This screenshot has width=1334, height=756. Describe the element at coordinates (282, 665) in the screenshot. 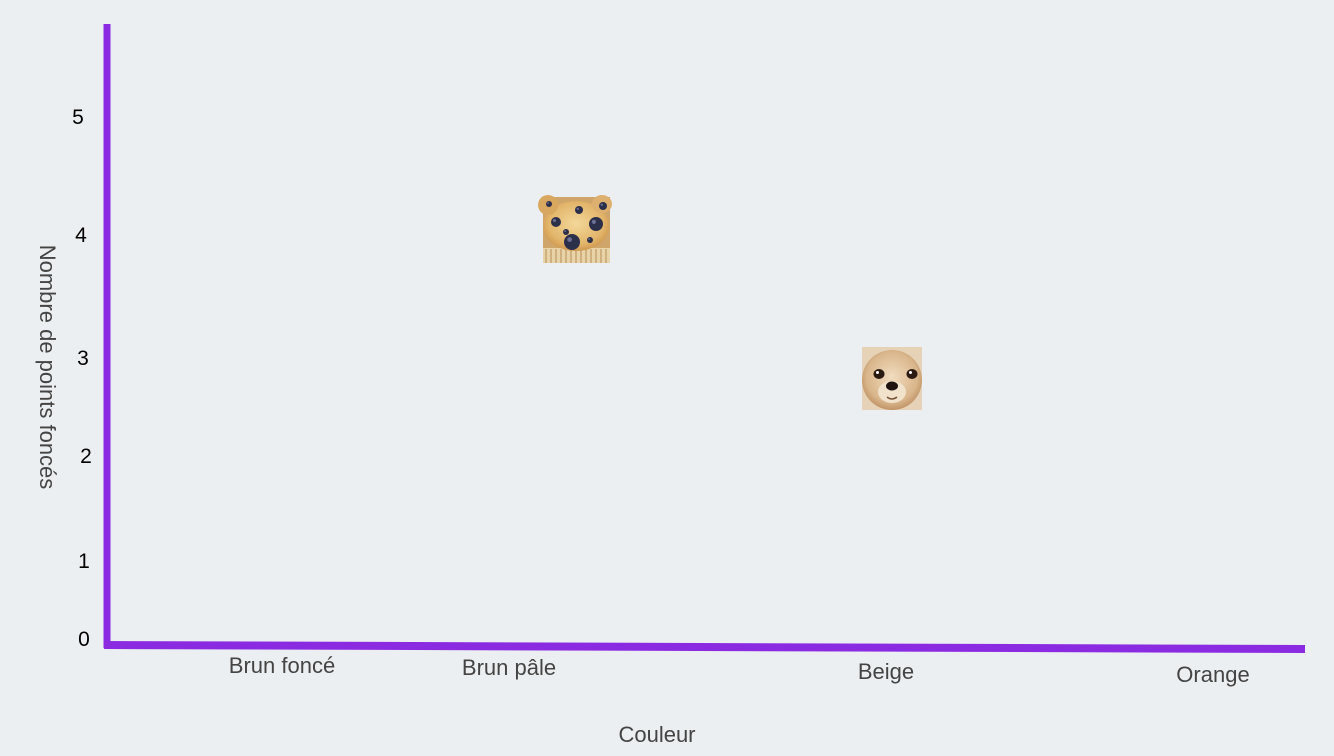

I see `x-tick-label: Brun foncé` at that location.